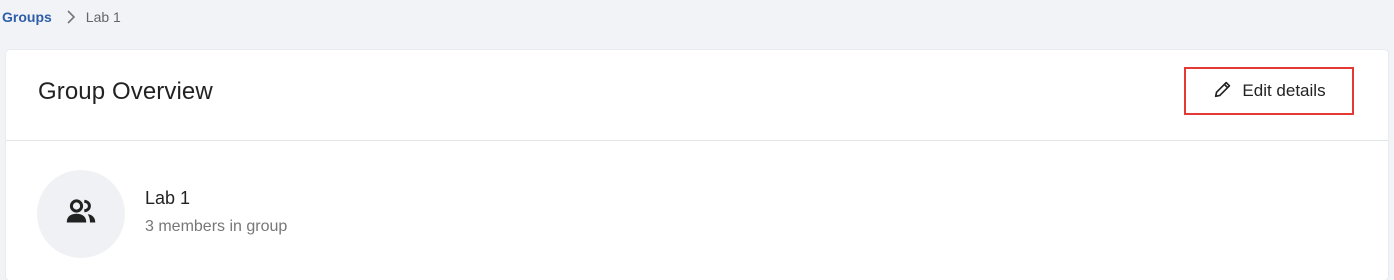 The width and height of the screenshot is (1394, 280). I want to click on group-info: Lab 1 3 members in group, so click(216, 203).